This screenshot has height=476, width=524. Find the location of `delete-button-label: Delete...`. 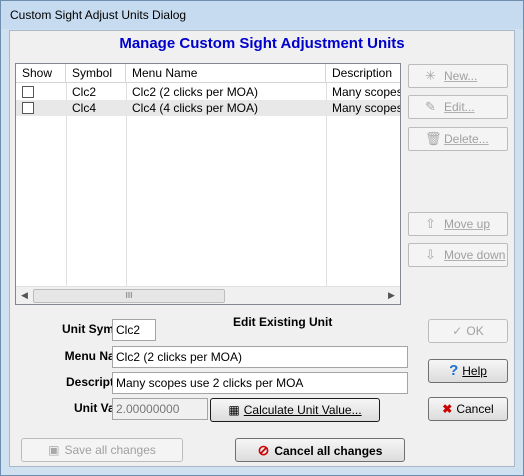

delete-button-label: Delete... is located at coordinates (466, 139).